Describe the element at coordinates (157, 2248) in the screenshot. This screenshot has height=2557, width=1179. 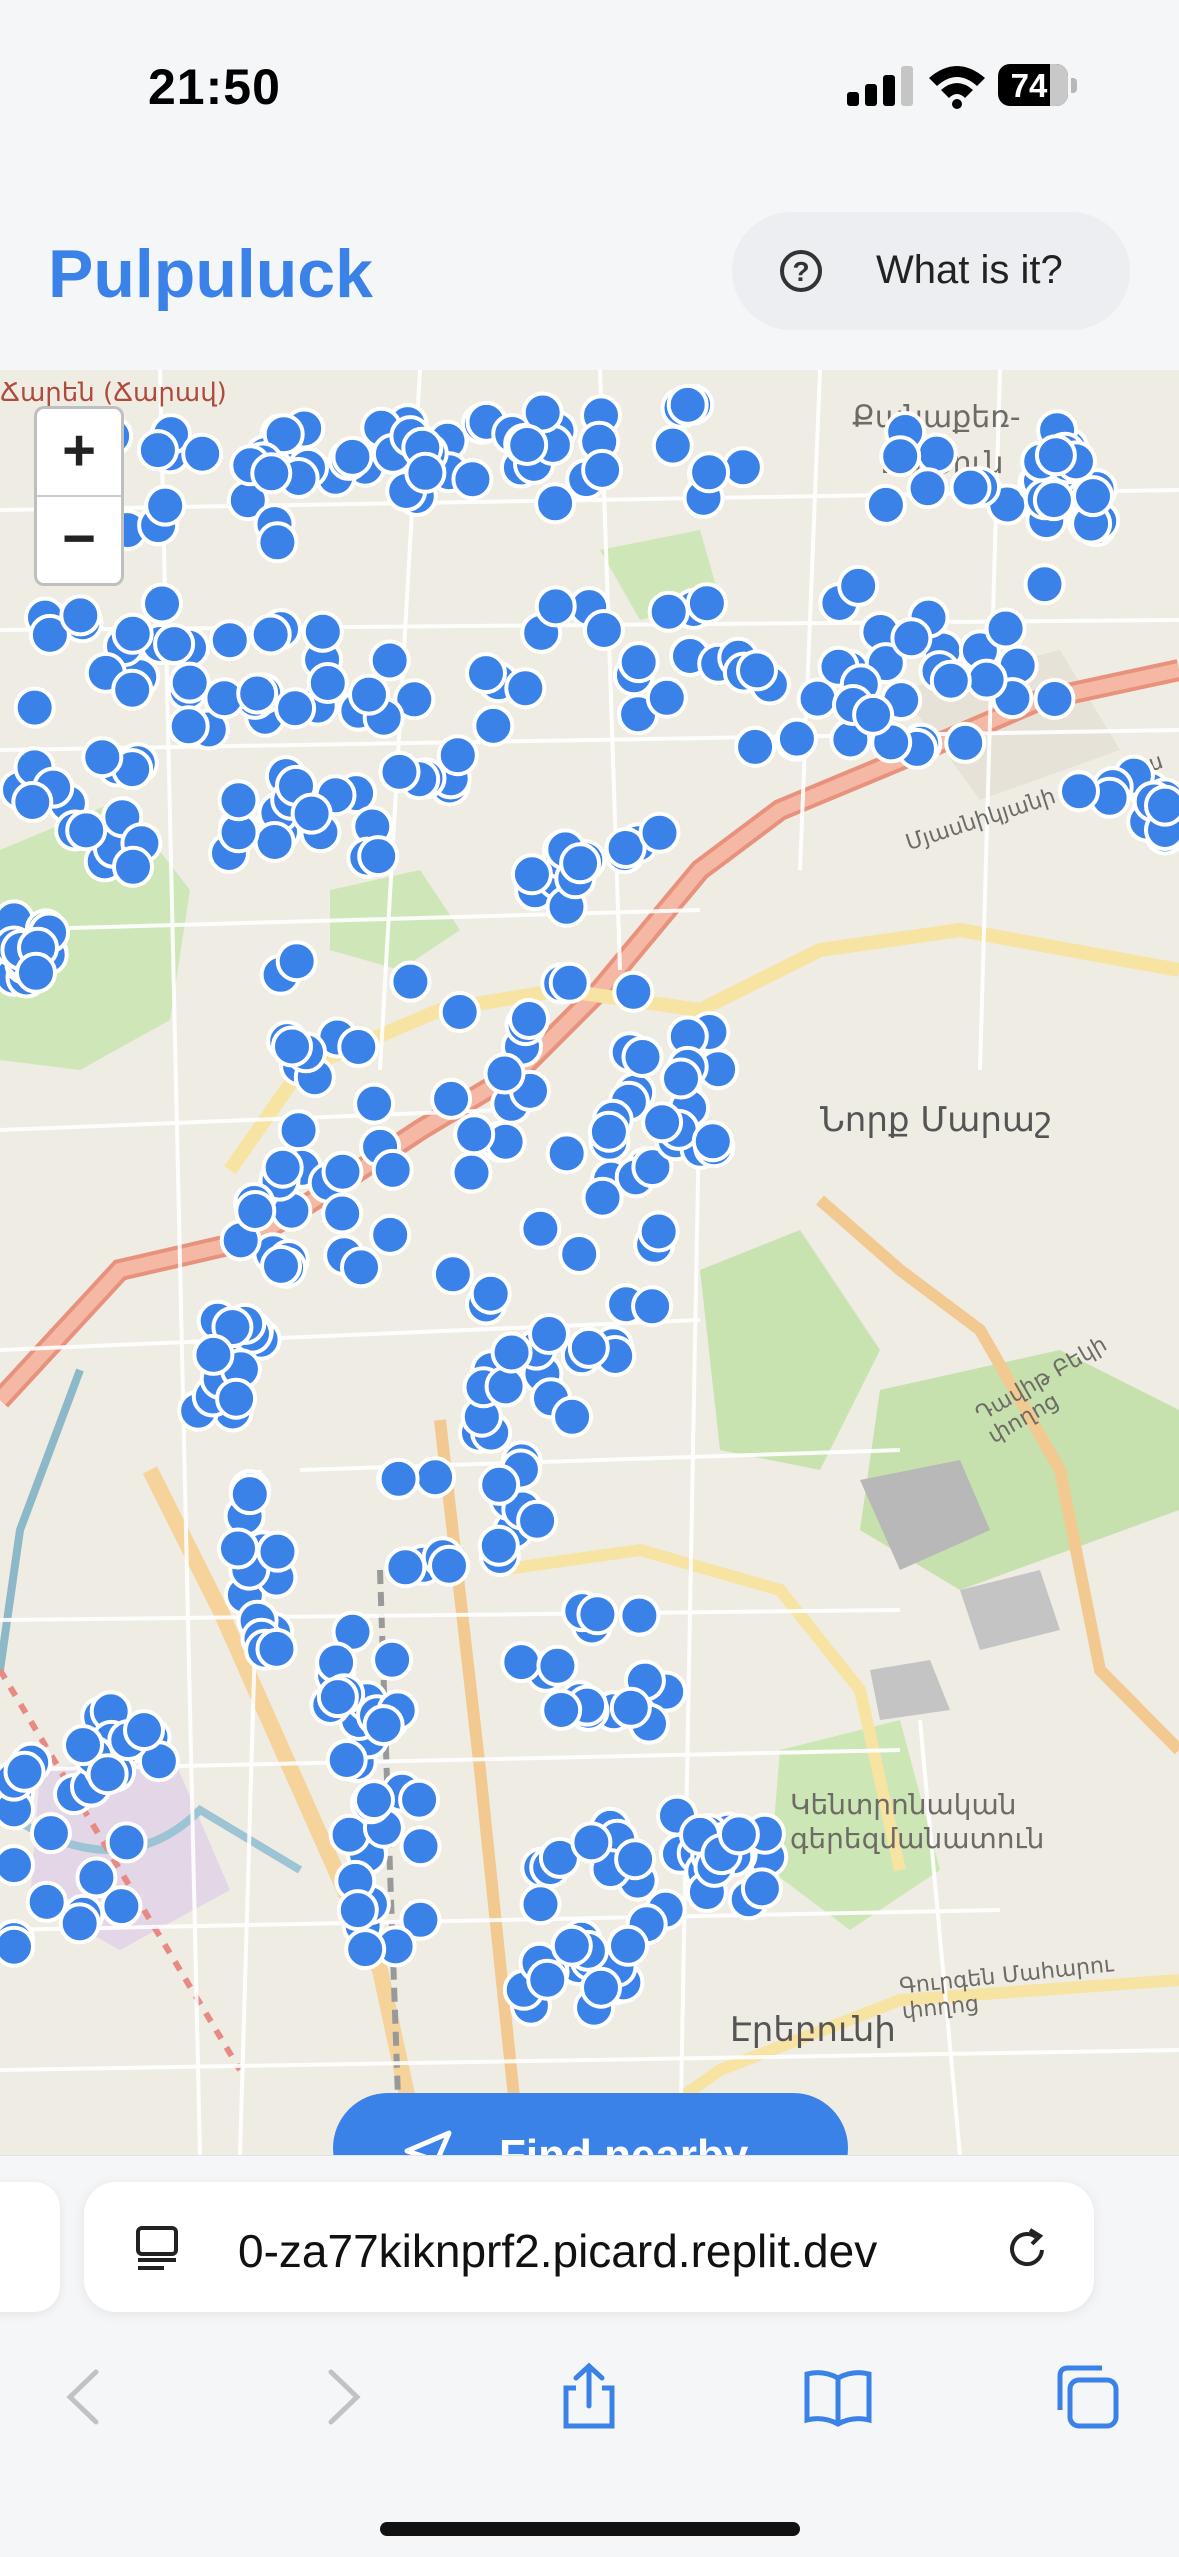
I see `page-menu-icon` at that location.